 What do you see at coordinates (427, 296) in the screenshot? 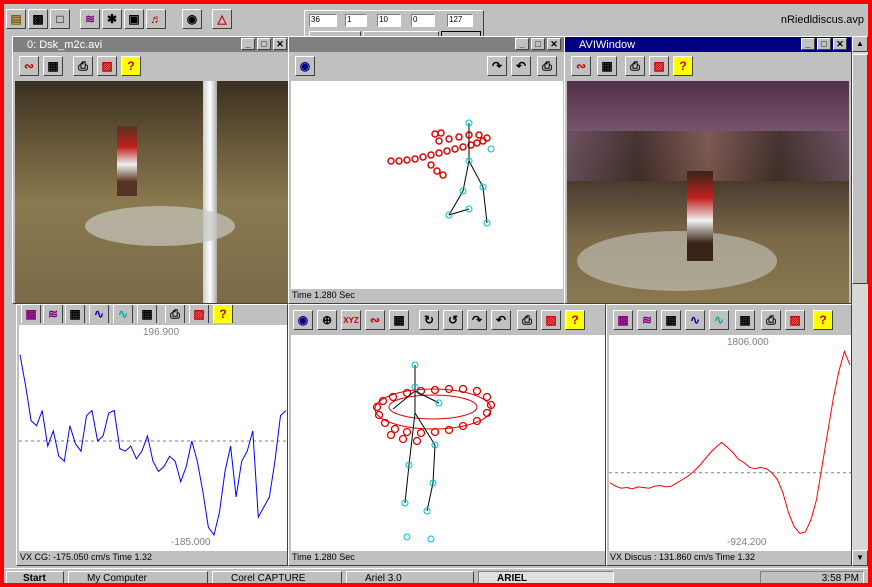
I see `status-bar: Time 1.280 Sec` at bounding box center [427, 296].